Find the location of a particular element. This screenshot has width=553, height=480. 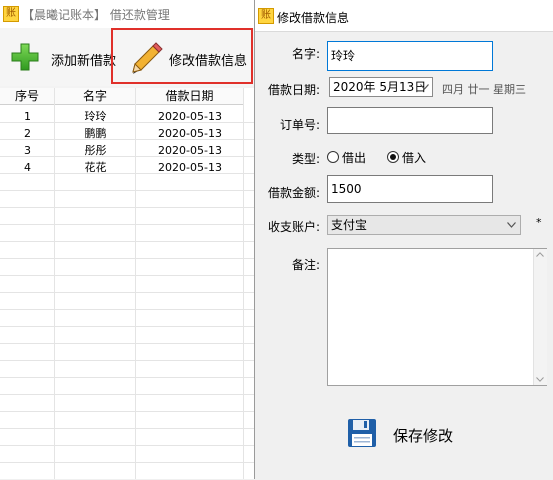

column-header-date: 借款日期 is located at coordinates (190, 96).